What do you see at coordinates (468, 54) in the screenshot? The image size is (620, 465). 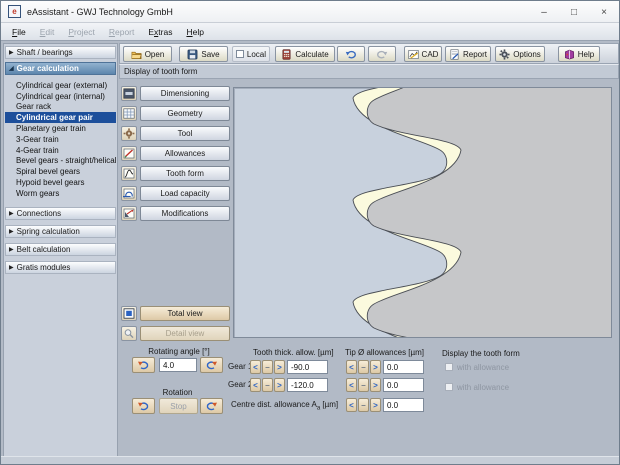 I see `report-button: Report` at bounding box center [468, 54].